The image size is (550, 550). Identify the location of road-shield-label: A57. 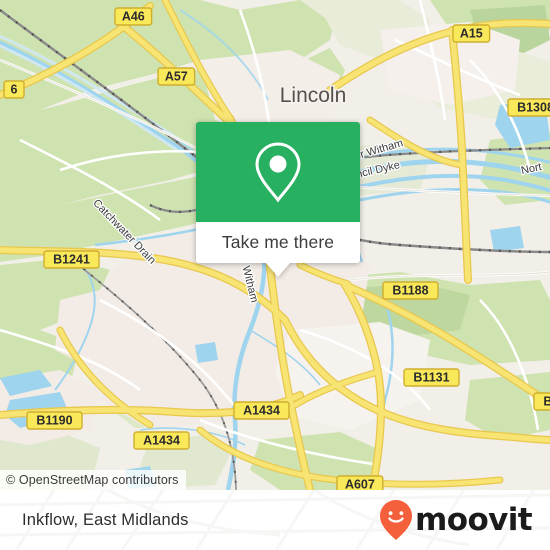
(176, 77).